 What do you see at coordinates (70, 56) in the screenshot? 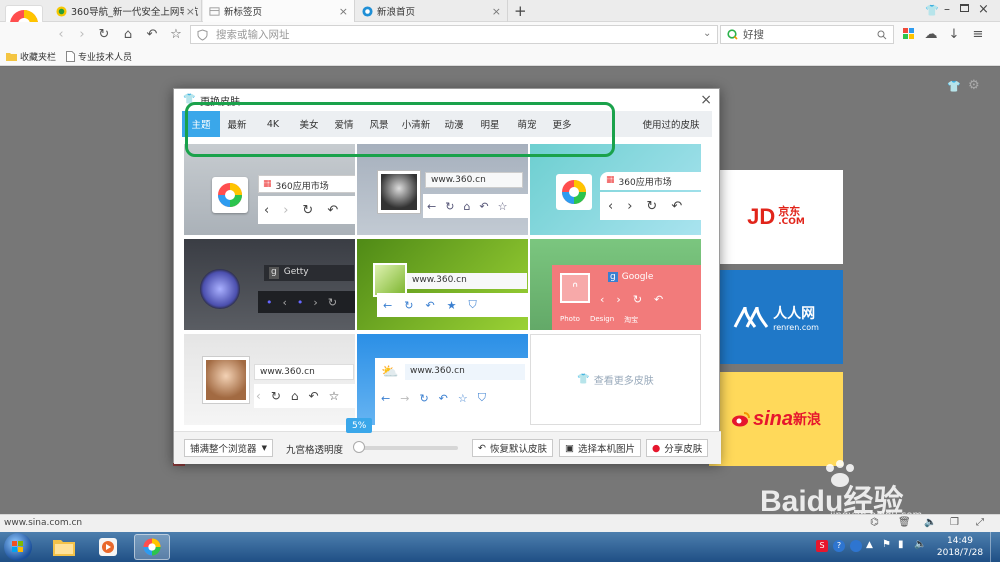
I see `page-icon` at bounding box center [70, 56].